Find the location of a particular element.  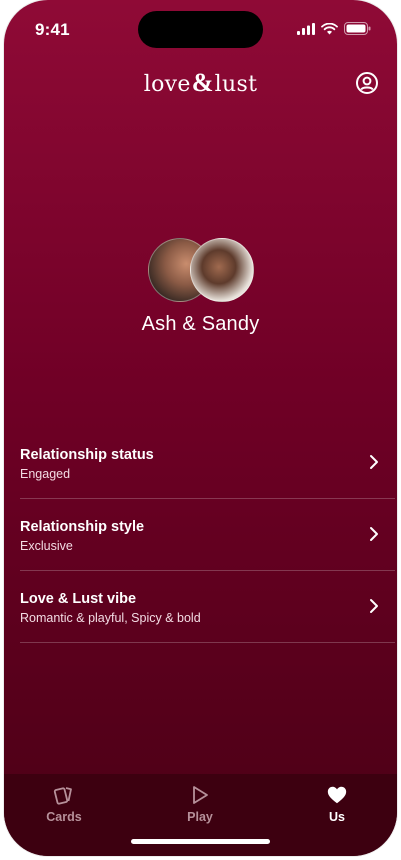

status-bar: 9:41 is located at coordinates (200, 27).